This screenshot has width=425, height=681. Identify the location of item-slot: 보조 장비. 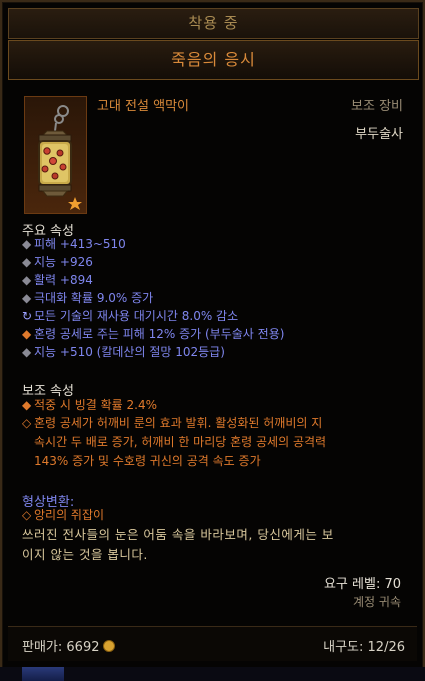
(377, 106).